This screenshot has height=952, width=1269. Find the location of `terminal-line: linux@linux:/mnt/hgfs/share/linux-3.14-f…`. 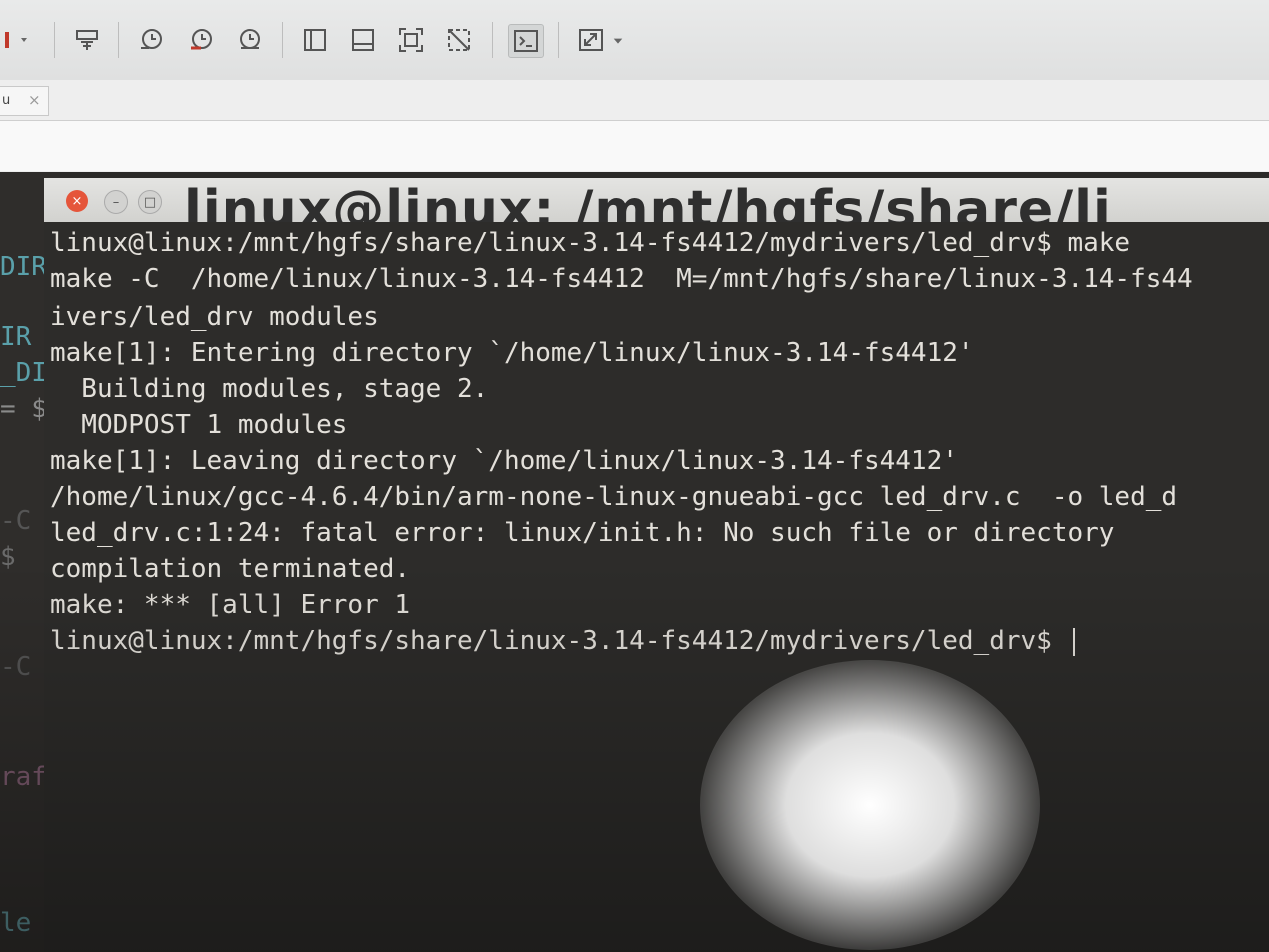

terminal-line: linux@linux:/mnt/hgfs/share/linux-3.14-f… is located at coordinates (590, 243).